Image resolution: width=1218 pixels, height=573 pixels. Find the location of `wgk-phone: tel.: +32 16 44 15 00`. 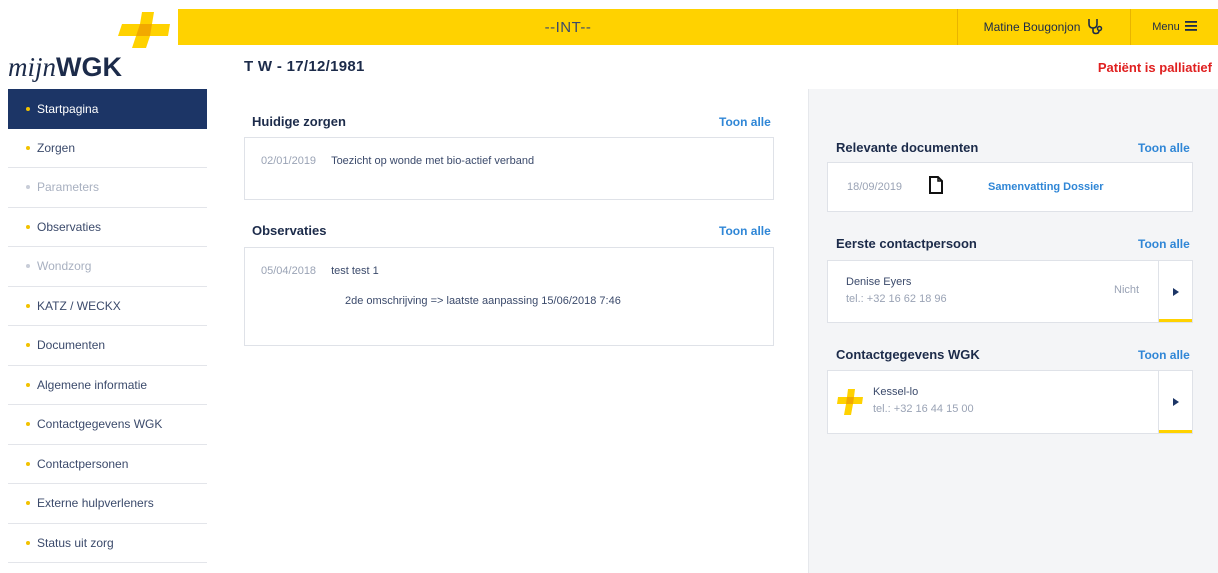

wgk-phone: tel.: +32 16 44 15 00 is located at coordinates (923, 409).